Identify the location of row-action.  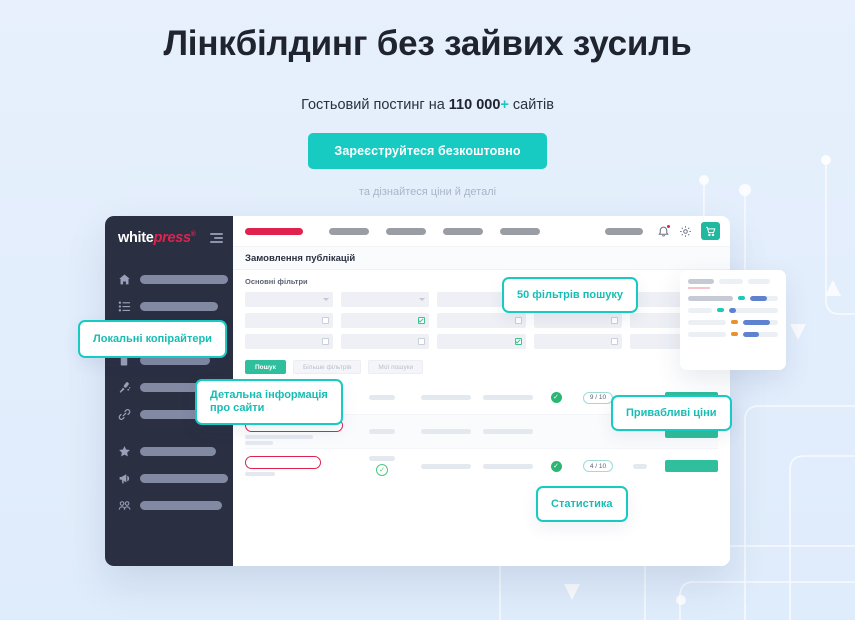
(687, 466).